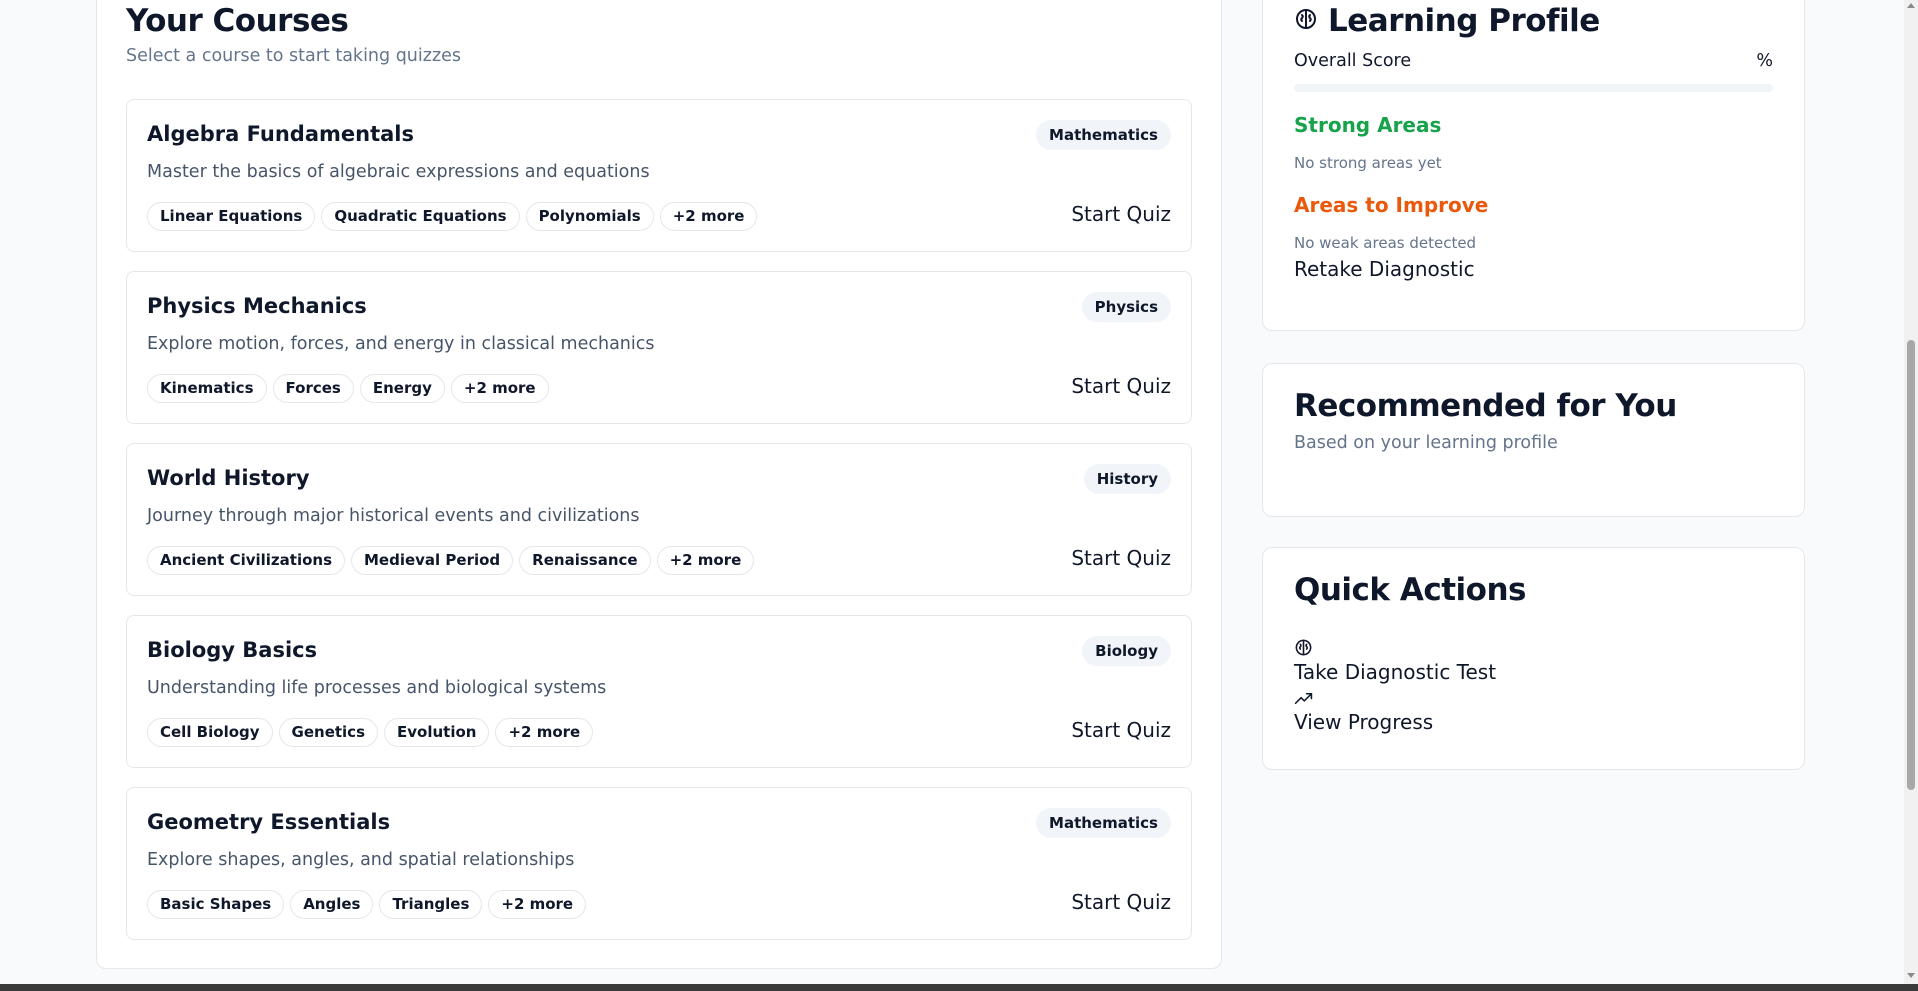 This screenshot has width=1918, height=991. What do you see at coordinates (1363, 722) in the screenshot?
I see `view-progress-button: View Progress` at bounding box center [1363, 722].